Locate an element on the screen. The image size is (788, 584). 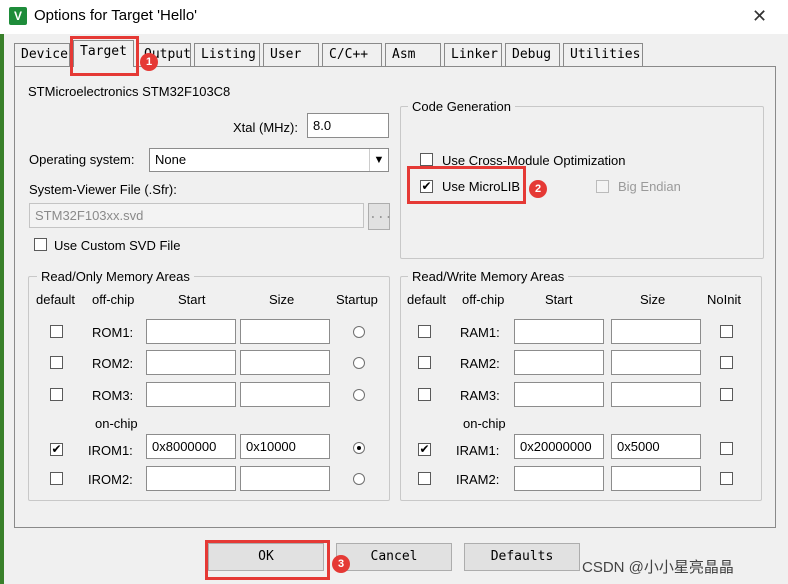
title-bar: V Options for Target 'Hello' ✕ is located at coordinates (394, 17).